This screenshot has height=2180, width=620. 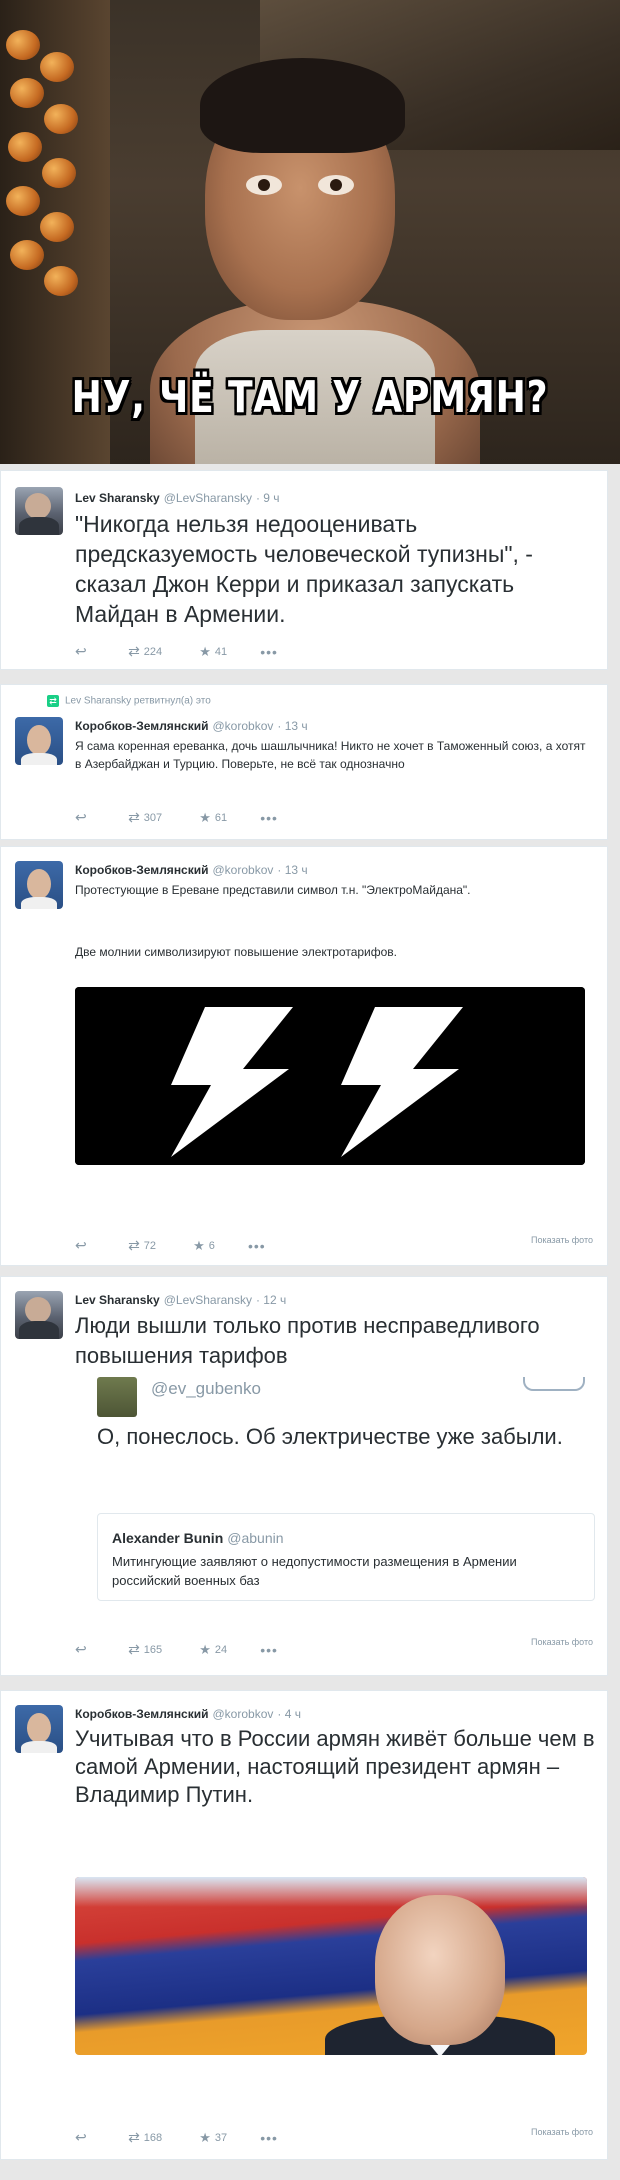 I want to click on quoted-handle: @ev_gubenko, so click(x=206, y=1389).